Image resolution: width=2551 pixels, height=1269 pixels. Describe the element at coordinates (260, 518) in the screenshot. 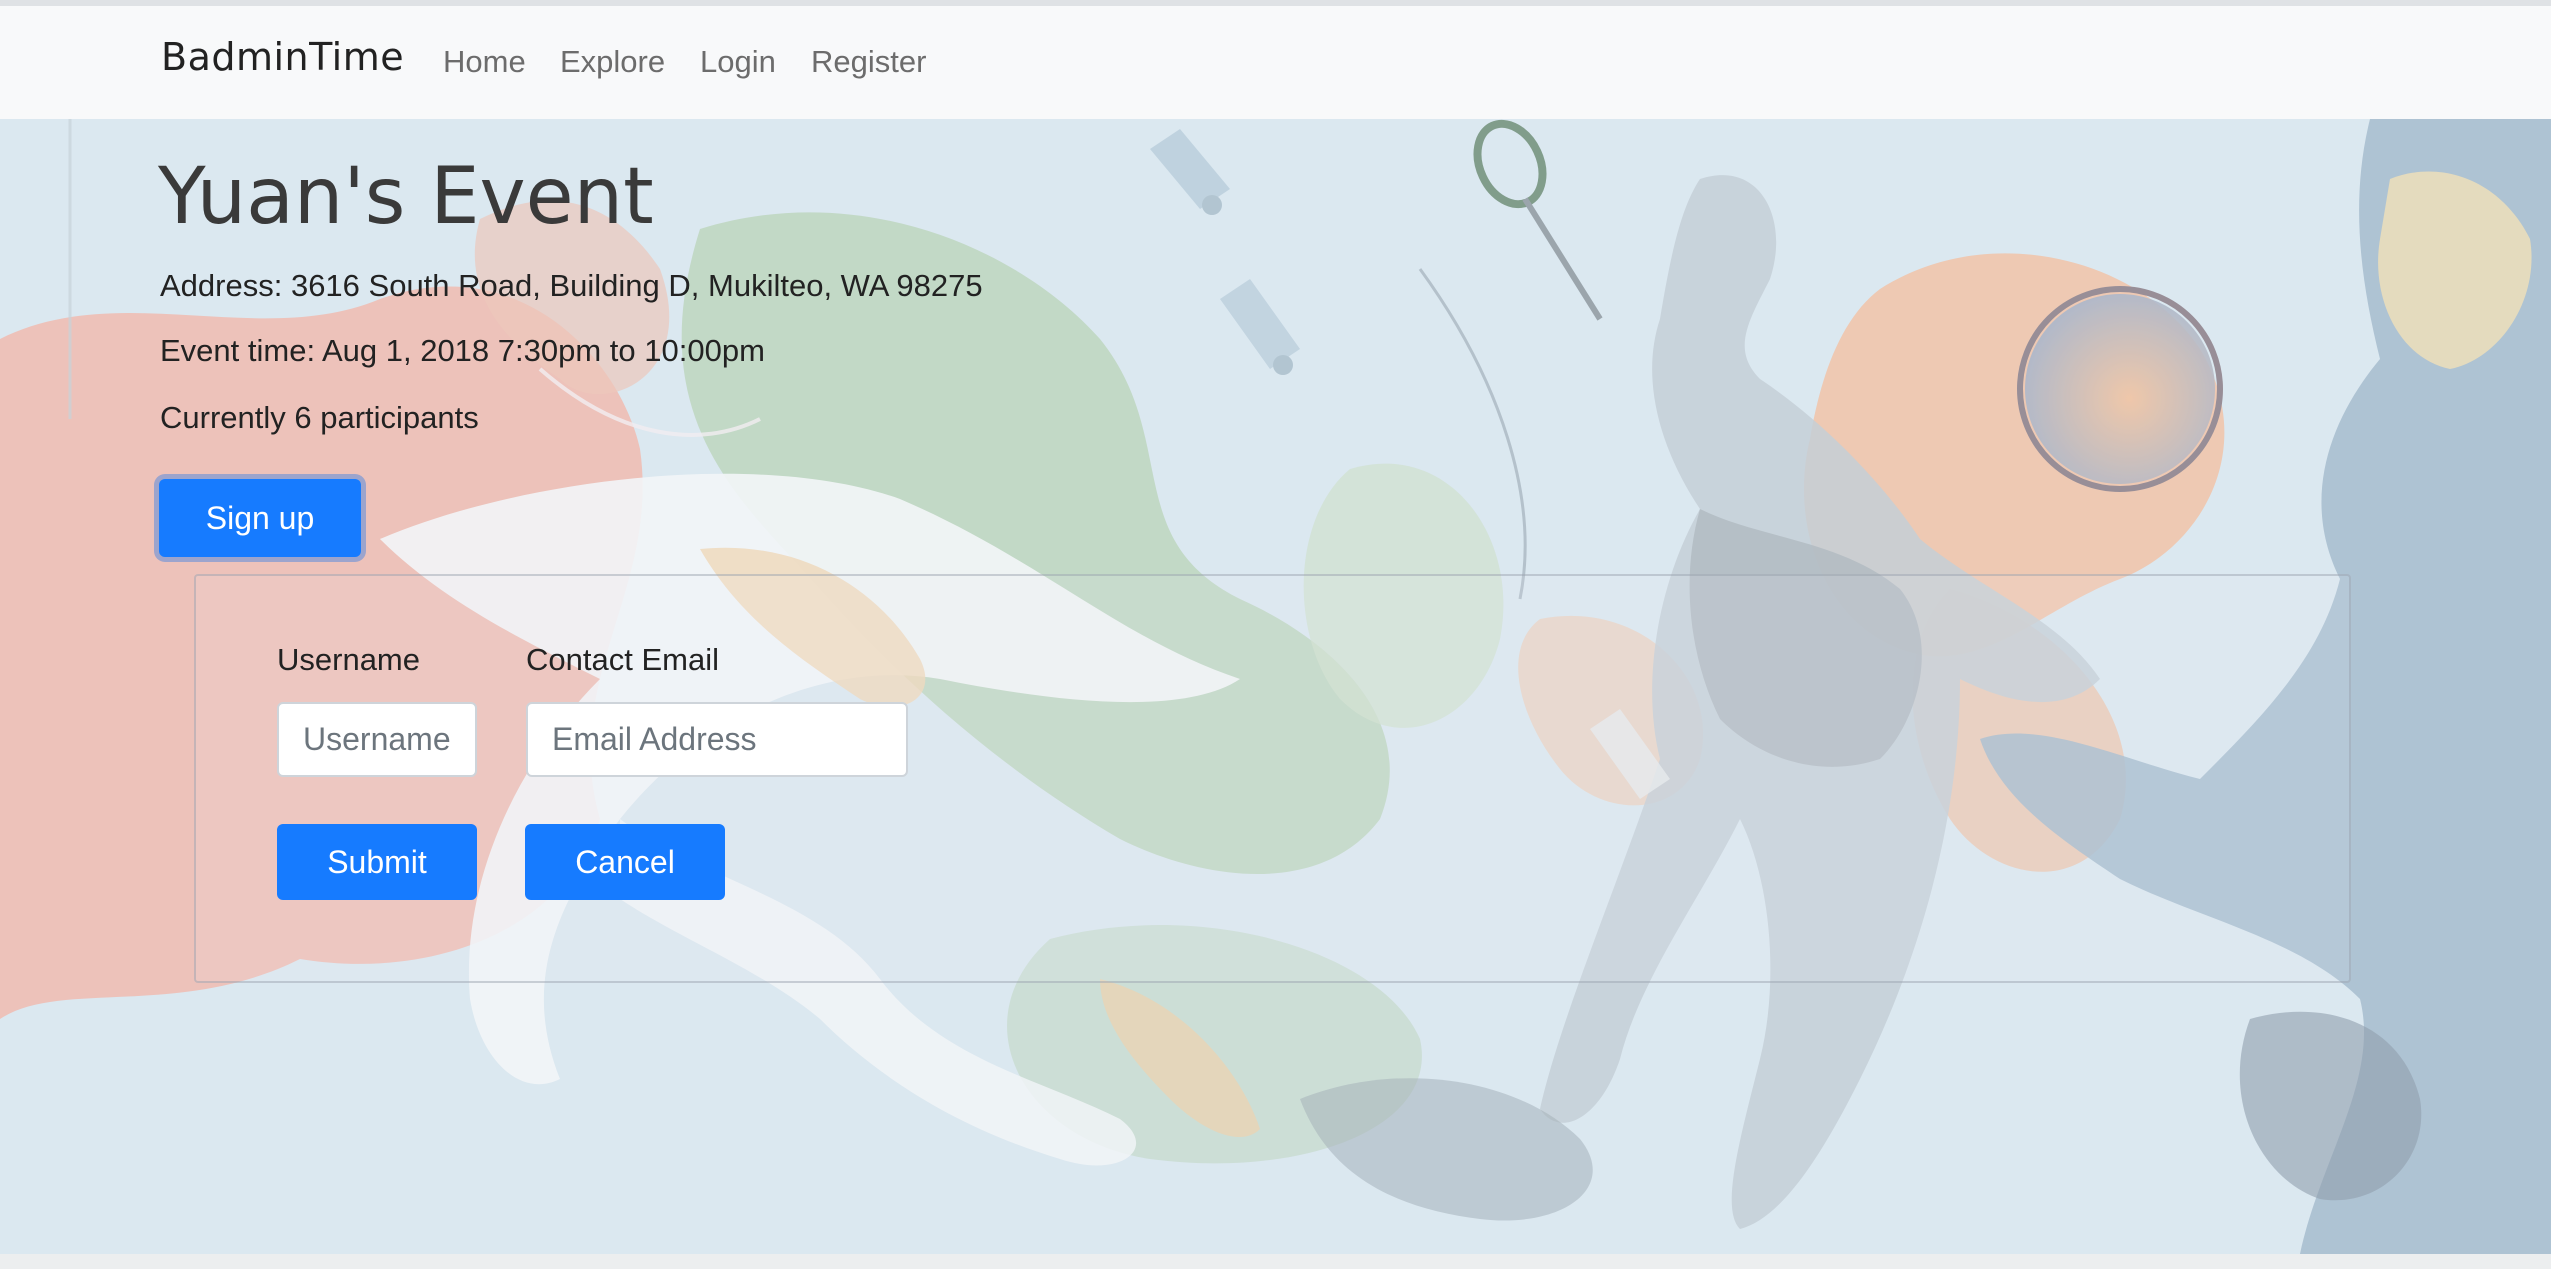

I see `sign-up-button: Sign up` at that location.